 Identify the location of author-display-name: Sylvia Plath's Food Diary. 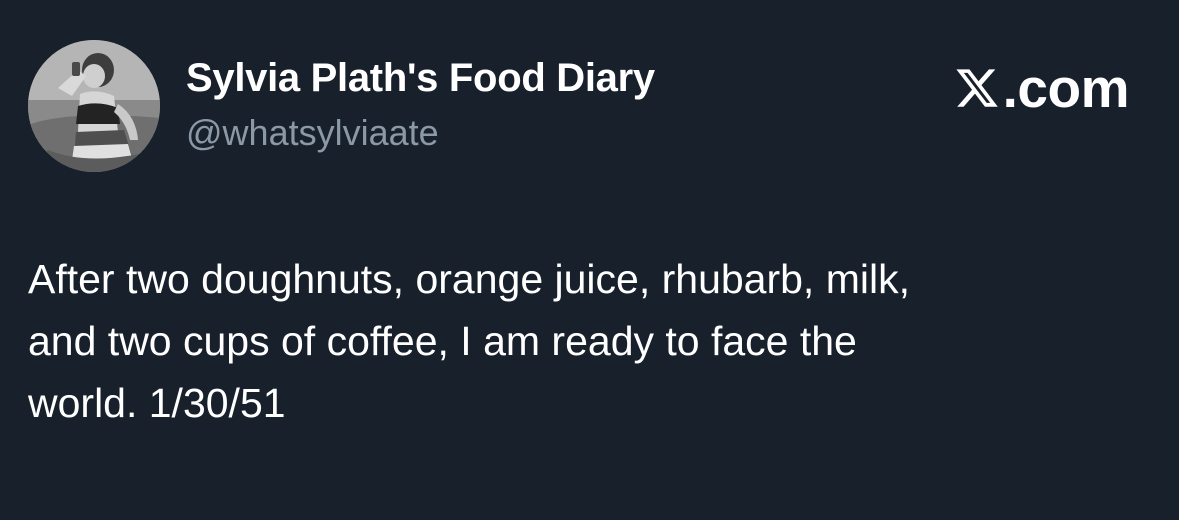
(420, 78).